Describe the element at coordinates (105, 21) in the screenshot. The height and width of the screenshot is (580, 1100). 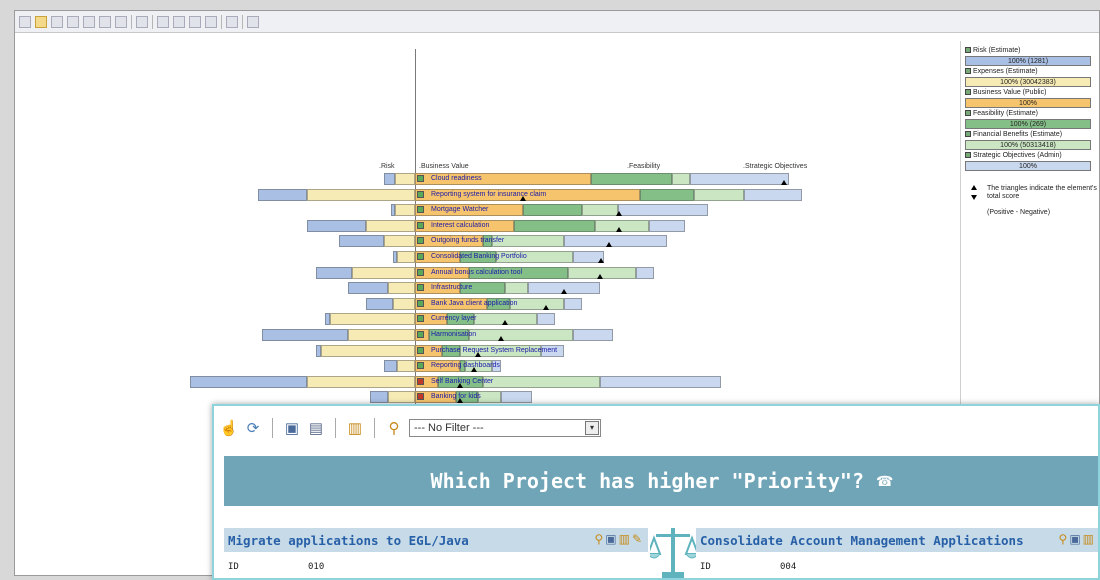
I see `stack-icon` at that location.